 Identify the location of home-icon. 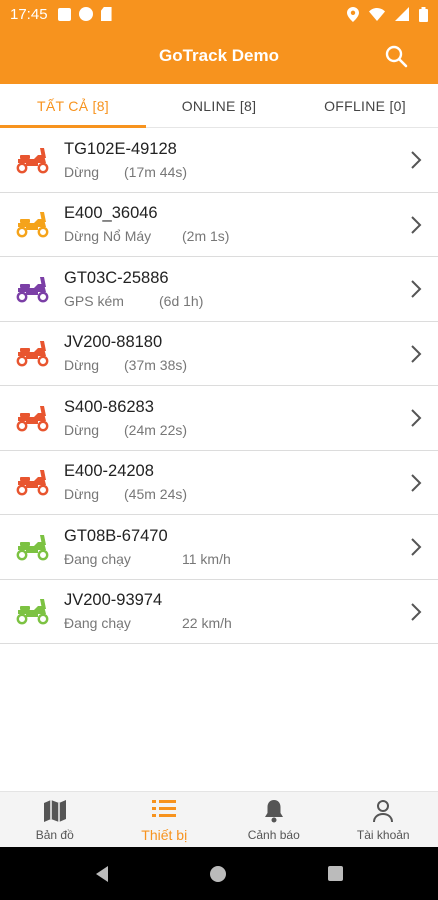
(217, 873).